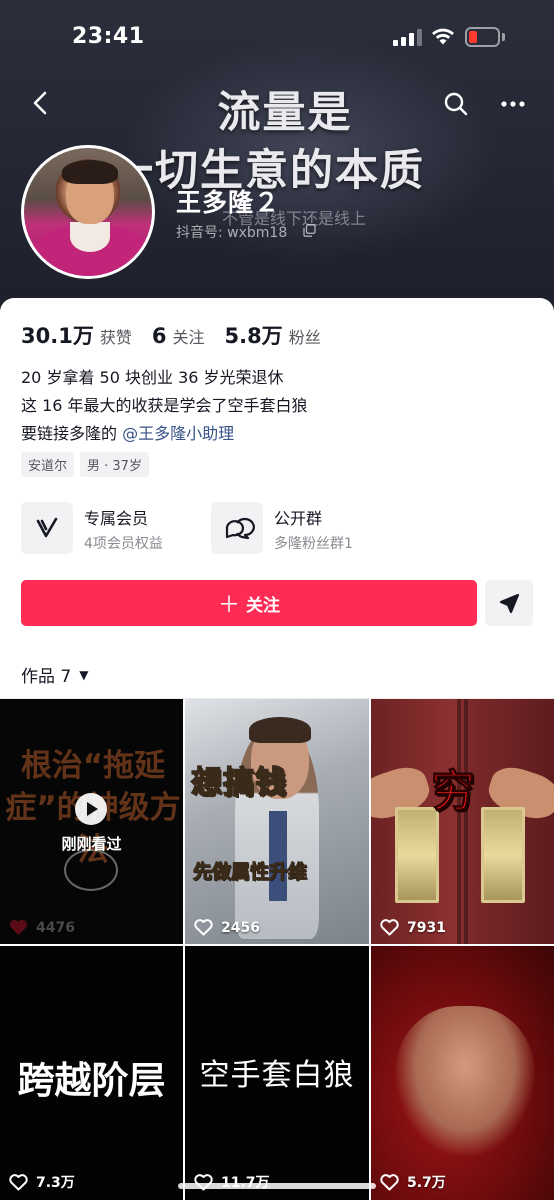 The width and height of the screenshot is (554, 1200). What do you see at coordinates (57, 336) in the screenshot?
I see `stat-likes-count: 30.1万` at bounding box center [57, 336].